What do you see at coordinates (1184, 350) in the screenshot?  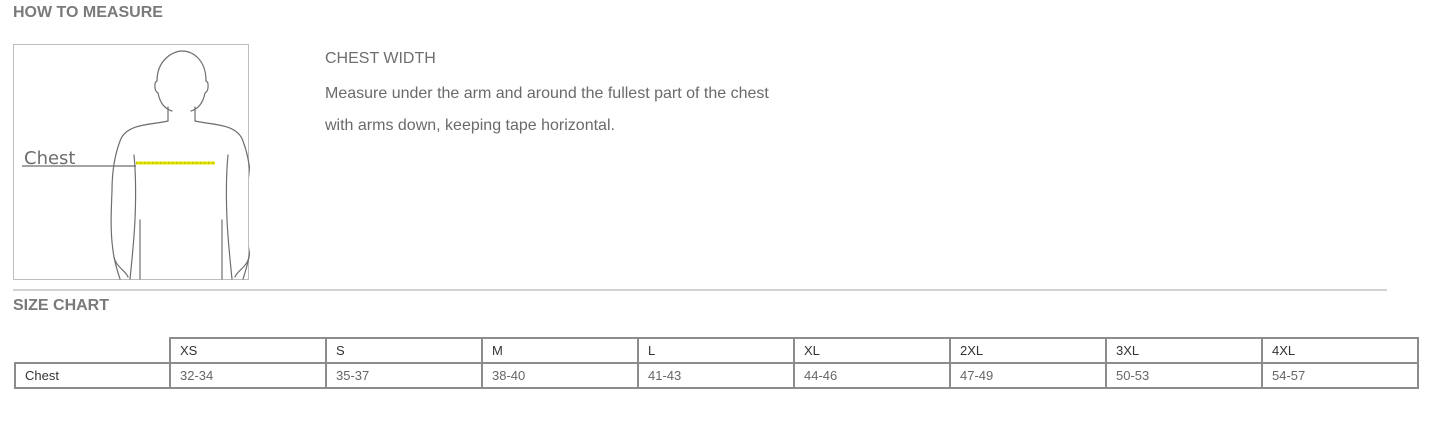 I see `size-column-header: 3XL` at bounding box center [1184, 350].